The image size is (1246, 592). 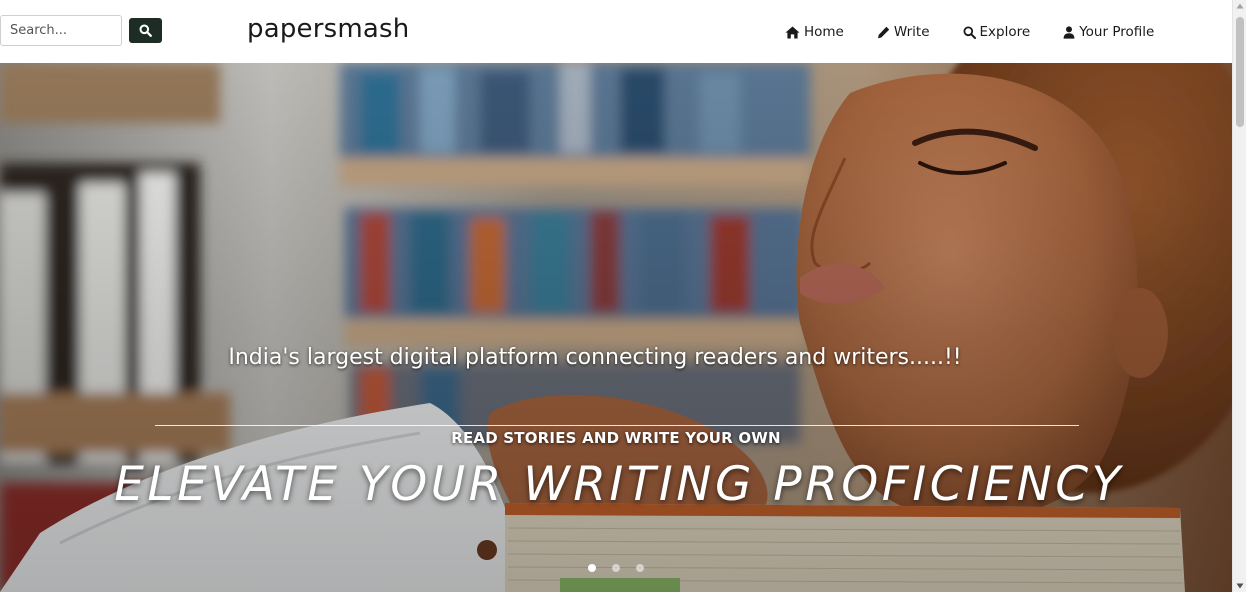 I want to click on nav-write-link: Write, so click(x=903, y=32).